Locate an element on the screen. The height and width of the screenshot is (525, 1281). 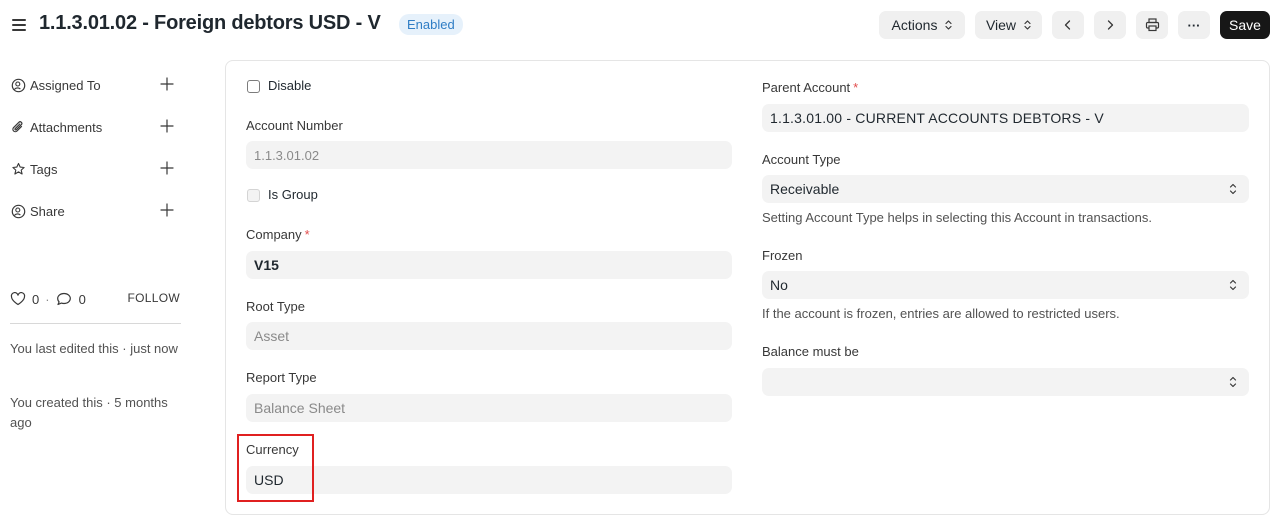
parent-account-label-text: Parent Account is located at coordinates (806, 87).